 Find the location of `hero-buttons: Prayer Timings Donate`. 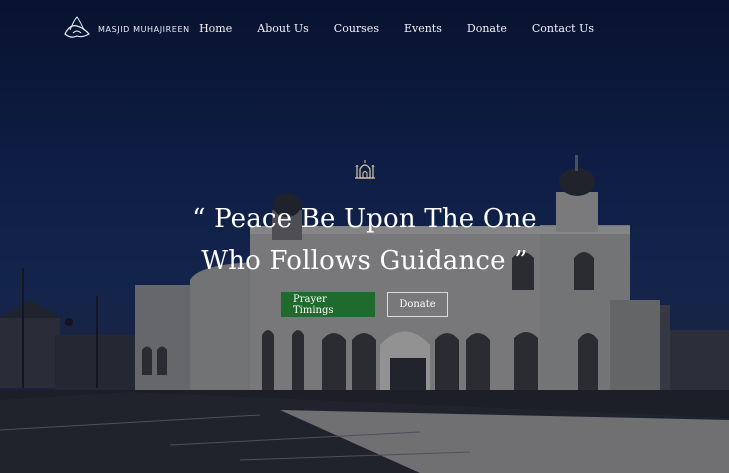

hero-buttons: Prayer Timings Donate is located at coordinates (364, 304).